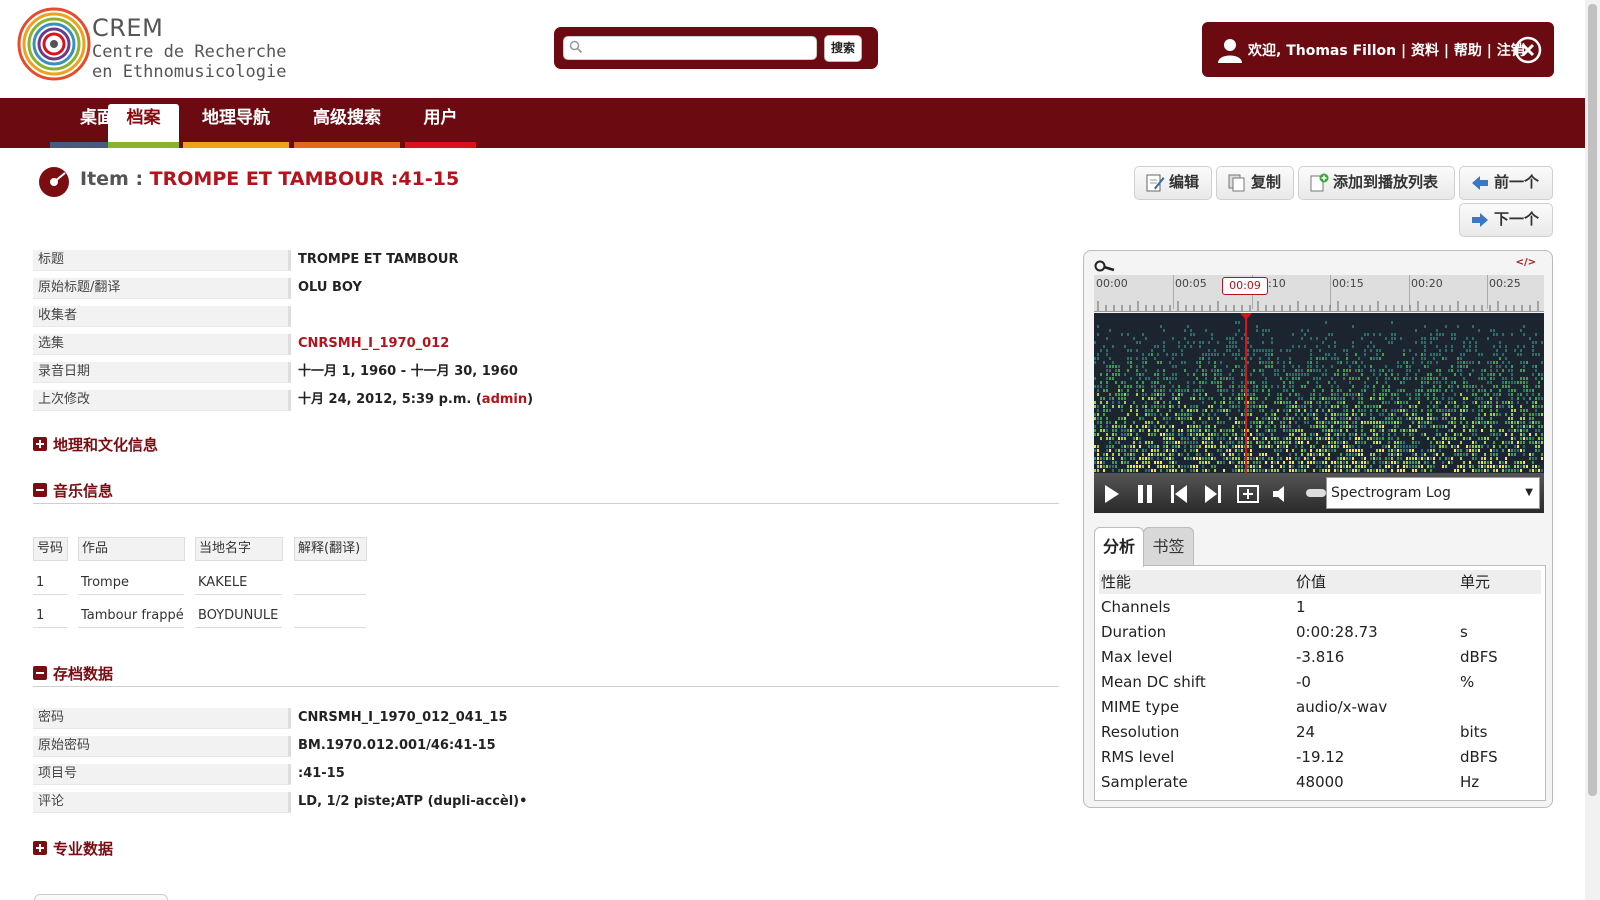 The image size is (1600, 900). Describe the element at coordinates (383, 719) in the screenshot. I see `field-code: 密码 CNRSMH_I_1970_012_041_15` at that location.